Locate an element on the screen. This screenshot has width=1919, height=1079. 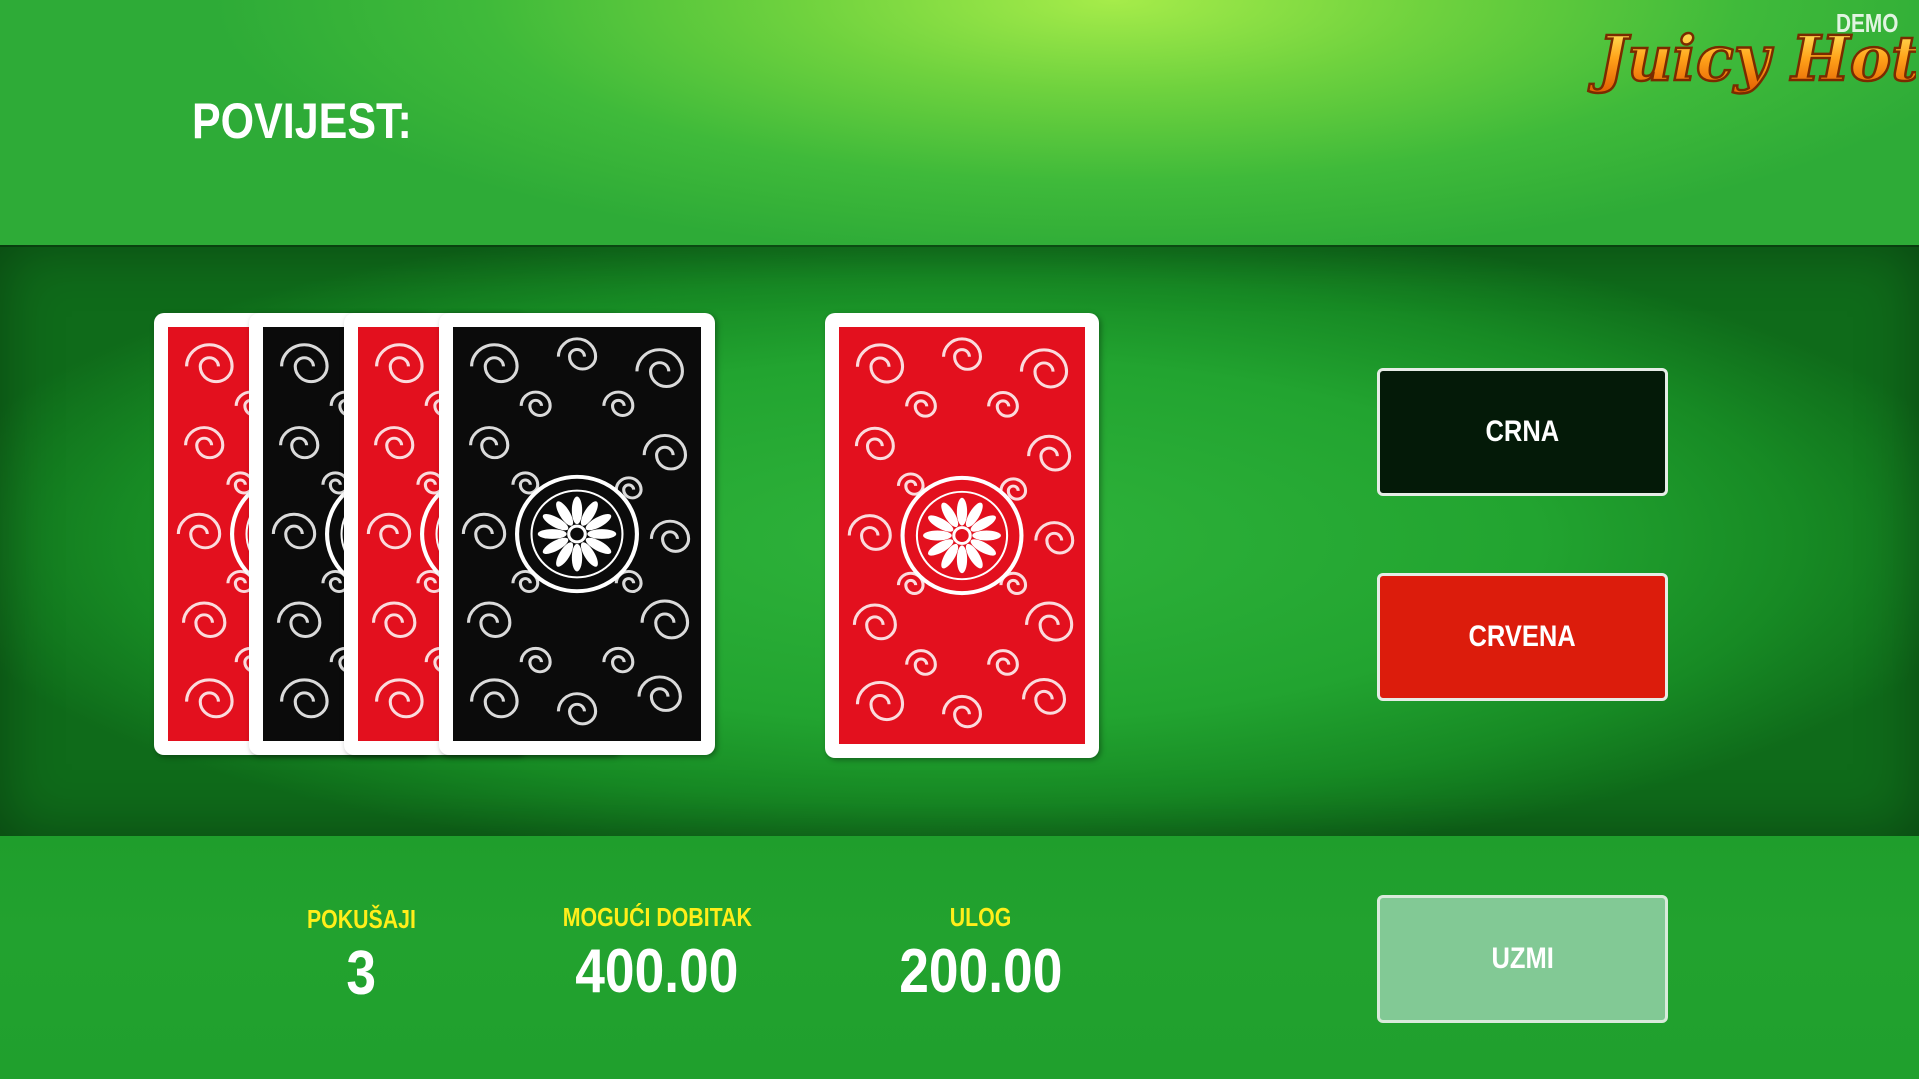
history-card is located at coordinates (577, 534).